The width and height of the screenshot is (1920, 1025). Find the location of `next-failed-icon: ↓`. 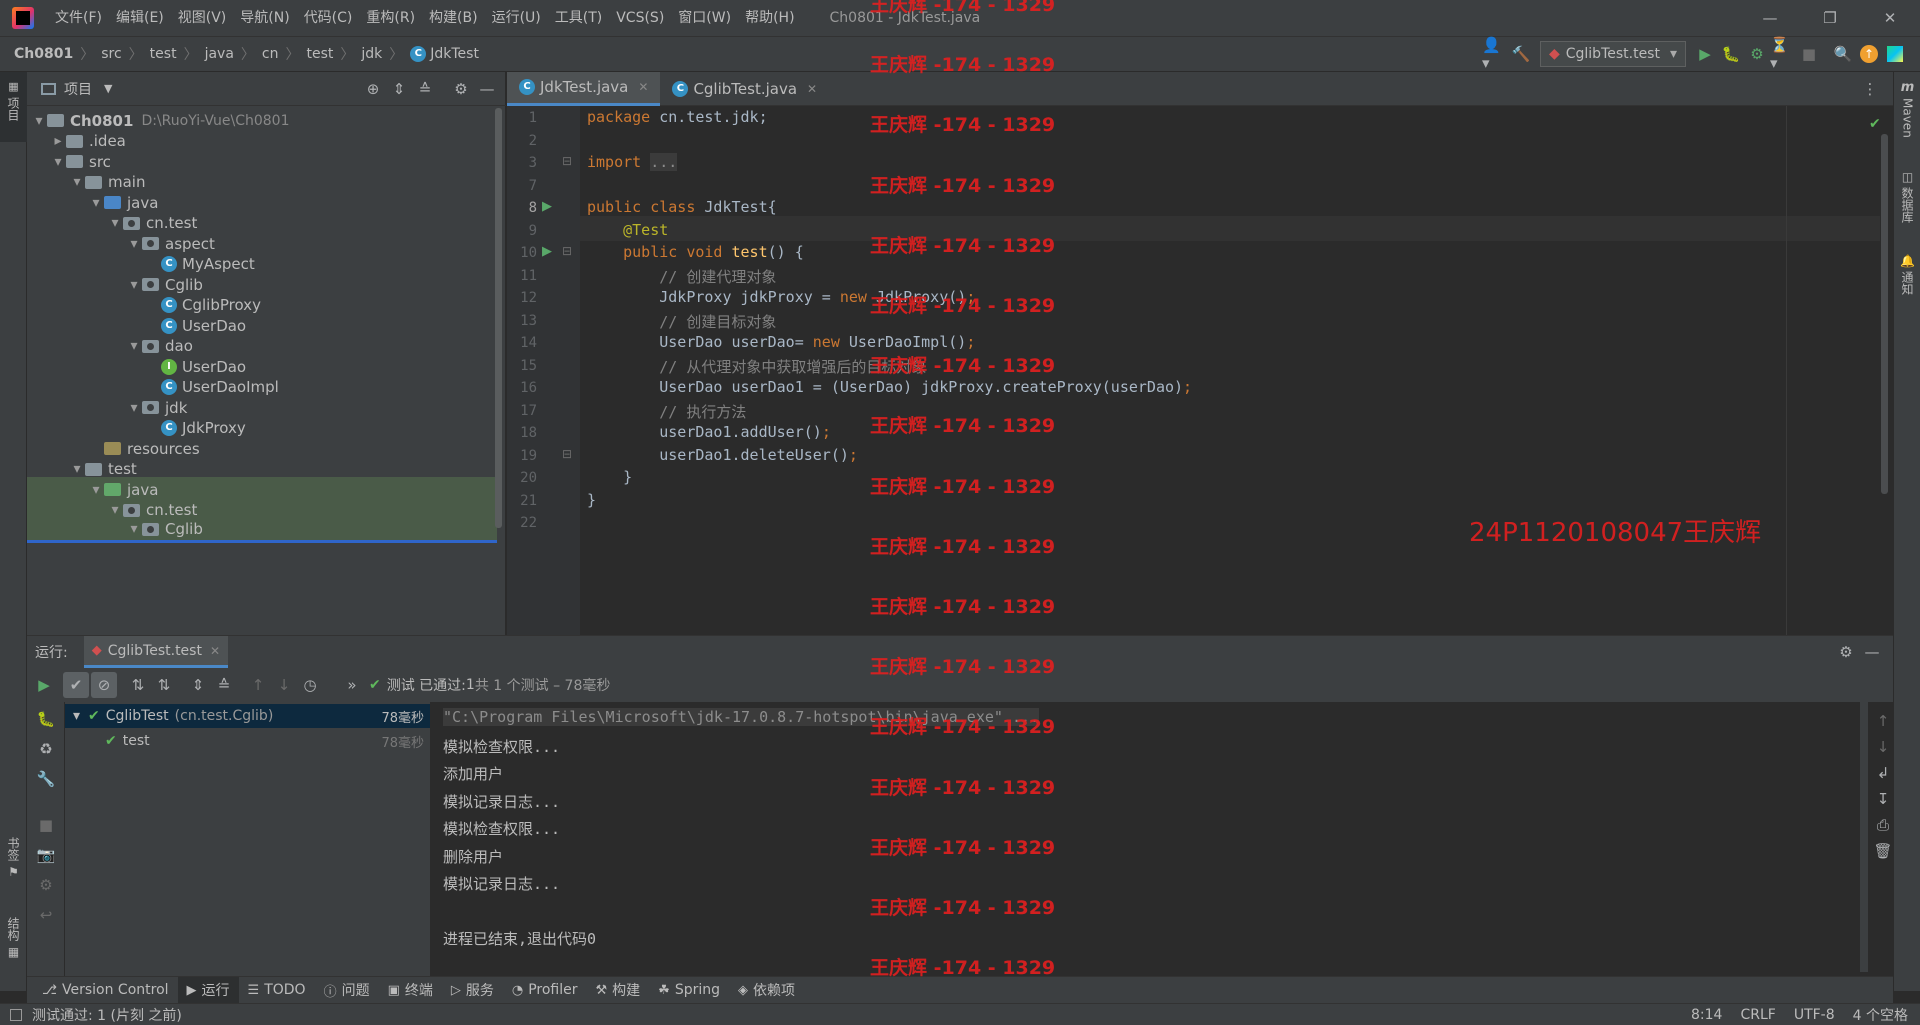

next-failed-icon: ↓ is located at coordinates (284, 685).